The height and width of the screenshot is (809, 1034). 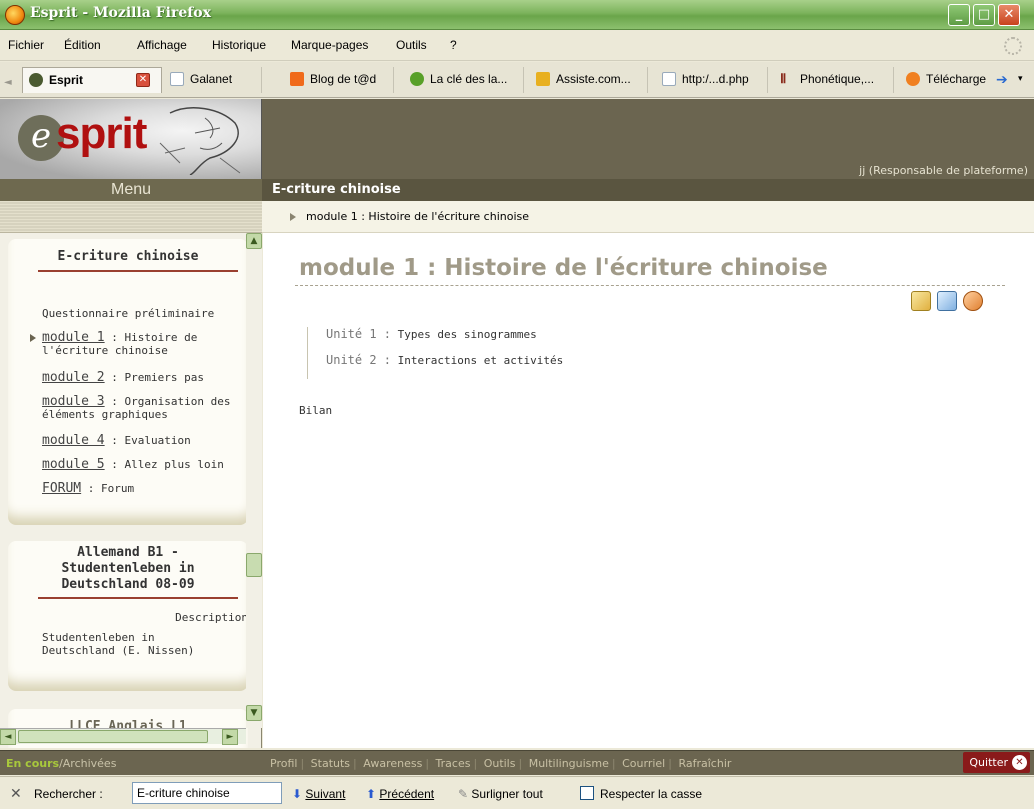 I want to click on tab-label: Esprit, so click(x=66, y=80).